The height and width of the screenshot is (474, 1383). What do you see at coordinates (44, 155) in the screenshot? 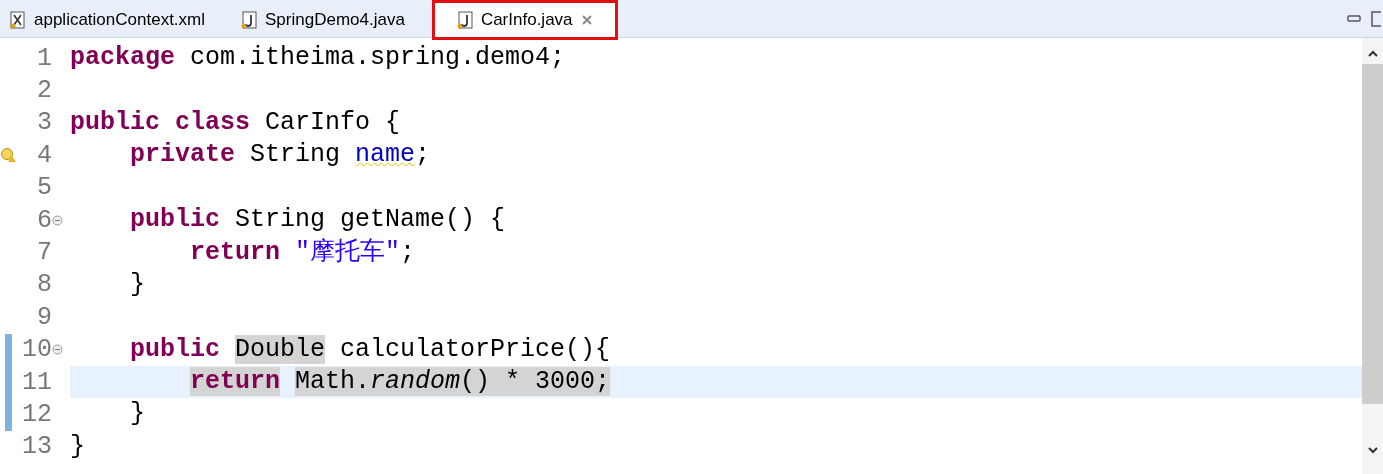
I see `line-number: 4` at bounding box center [44, 155].